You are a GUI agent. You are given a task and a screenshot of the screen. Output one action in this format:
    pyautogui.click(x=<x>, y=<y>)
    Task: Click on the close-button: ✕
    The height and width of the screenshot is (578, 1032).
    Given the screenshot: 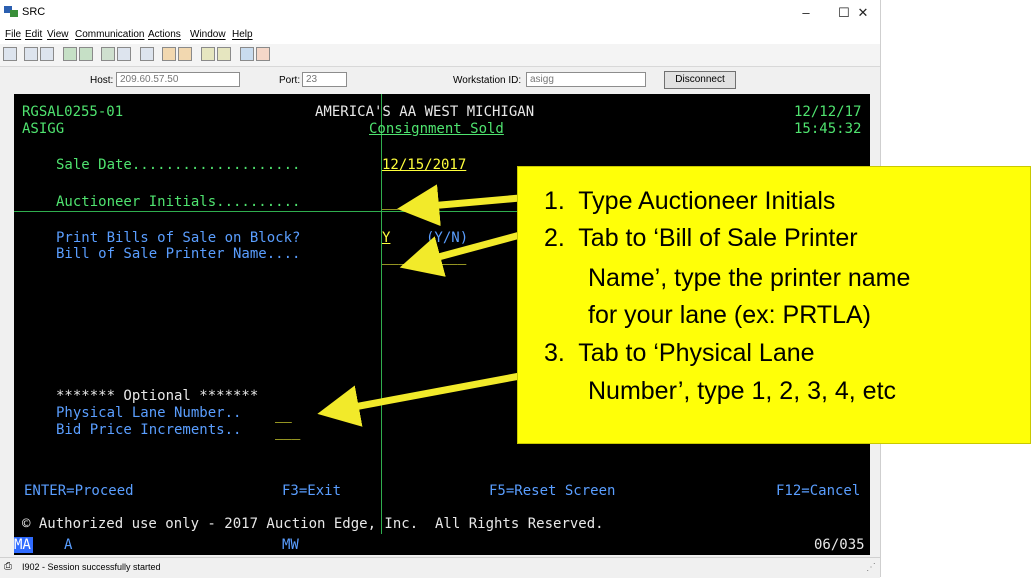 What is the action you would take?
    pyautogui.click(x=863, y=13)
    